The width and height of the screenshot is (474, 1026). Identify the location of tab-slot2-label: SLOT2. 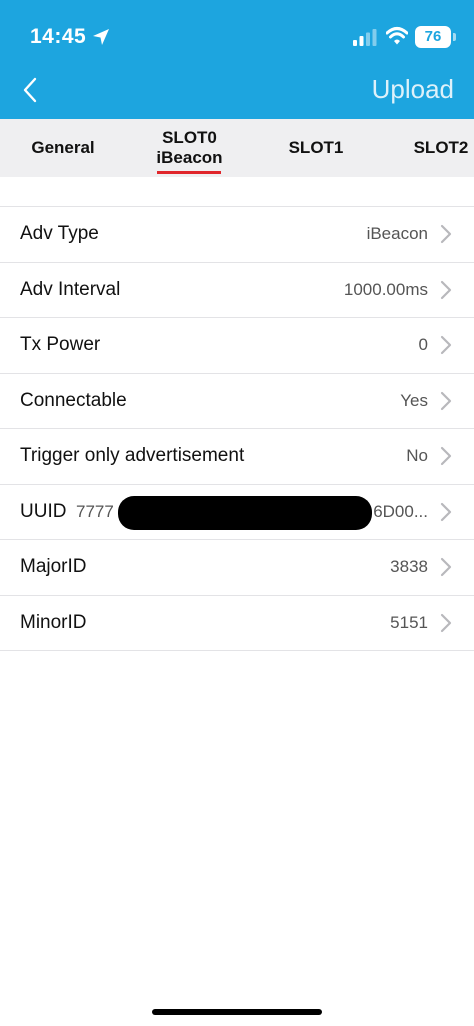
(441, 147).